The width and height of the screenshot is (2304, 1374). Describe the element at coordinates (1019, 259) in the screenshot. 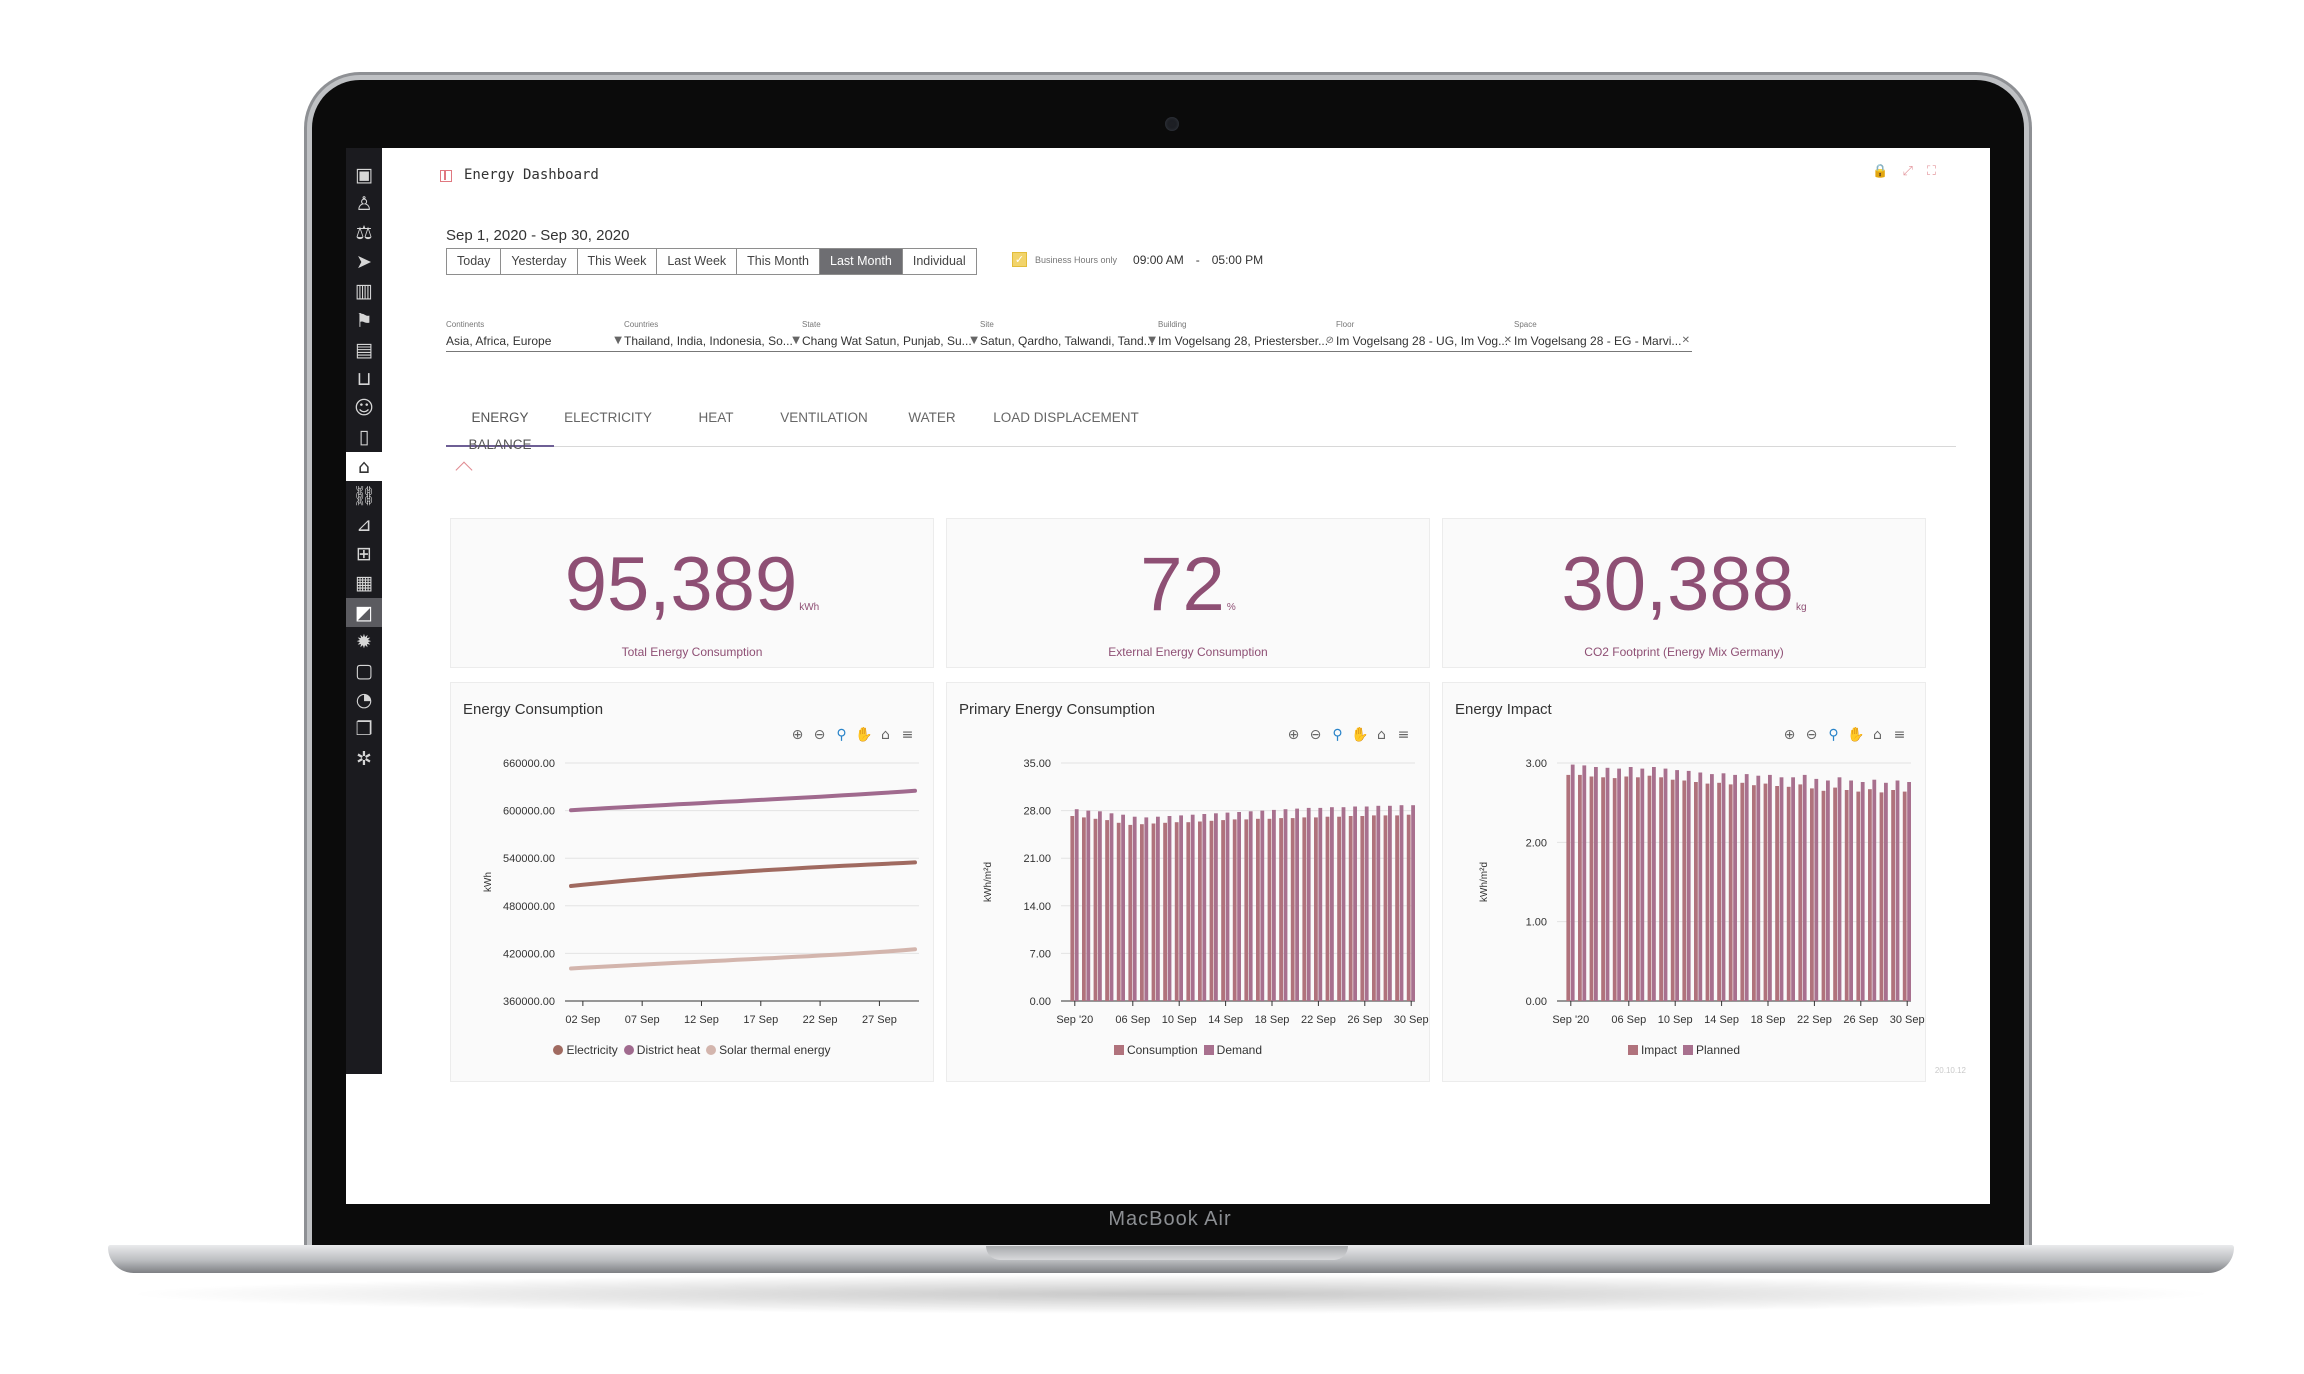

I see `business-hours-checkbox: ✓` at that location.